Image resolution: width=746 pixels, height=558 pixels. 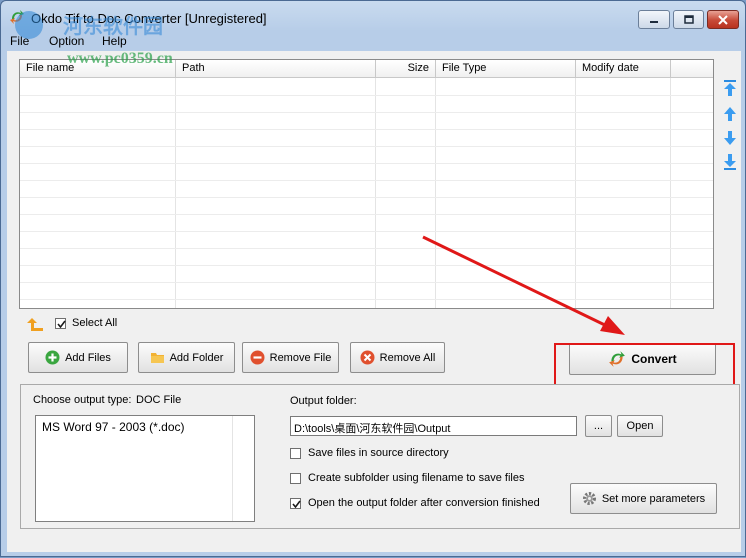 What do you see at coordinates (323, 401) in the screenshot?
I see `output-folder-label: Output folder:` at bounding box center [323, 401].